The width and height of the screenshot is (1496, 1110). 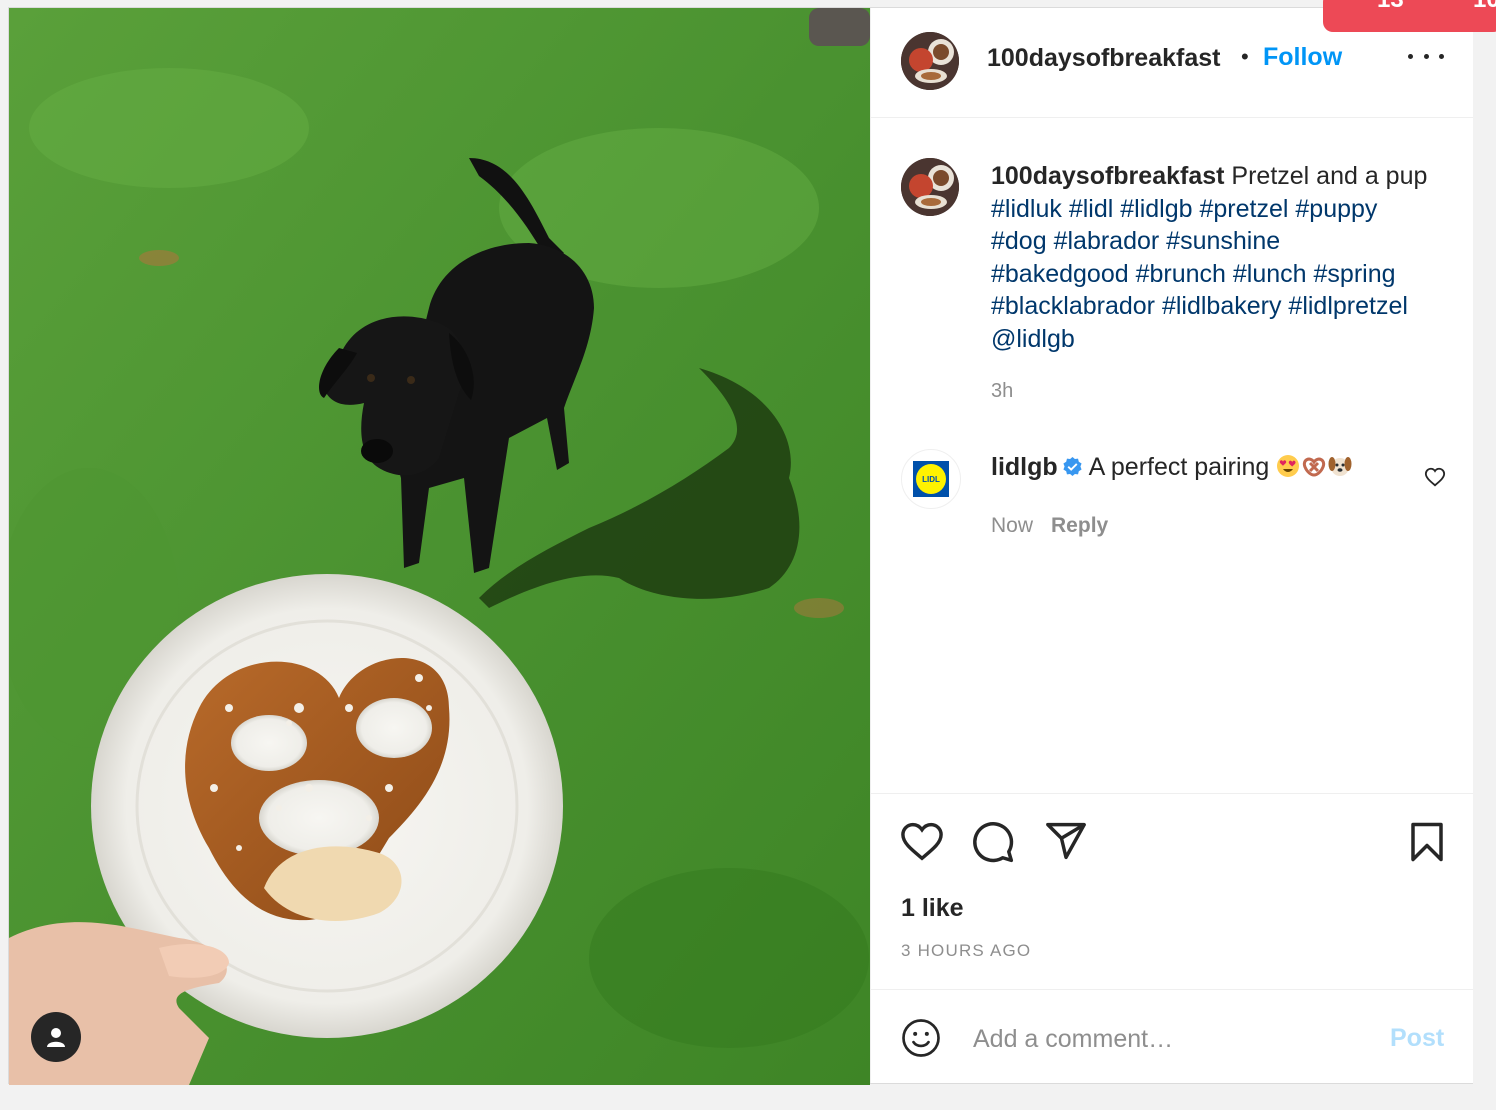 What do you see at coordinates (1409, 16) in the screenshot?
I see `notification-badge: 13 10` at bounding box center [1409, 16].